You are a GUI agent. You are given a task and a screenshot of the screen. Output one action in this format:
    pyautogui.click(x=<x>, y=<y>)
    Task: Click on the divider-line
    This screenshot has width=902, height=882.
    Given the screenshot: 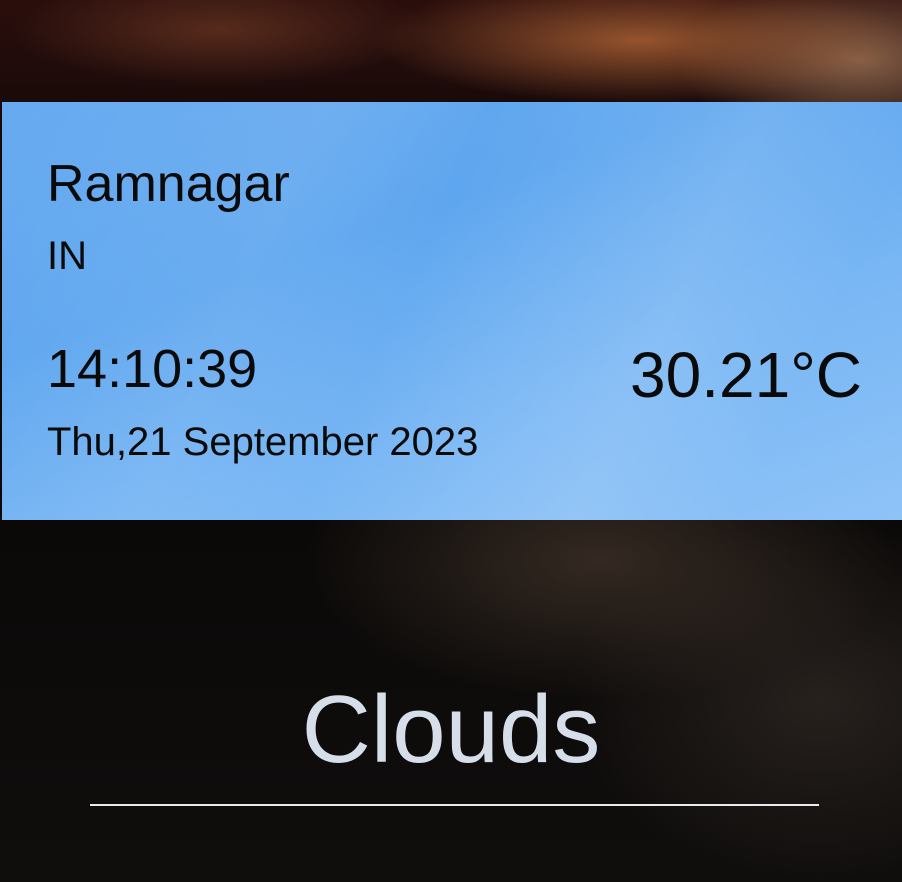 What is the action you would take?
    pyautogui.click(x=454, y=805)
    